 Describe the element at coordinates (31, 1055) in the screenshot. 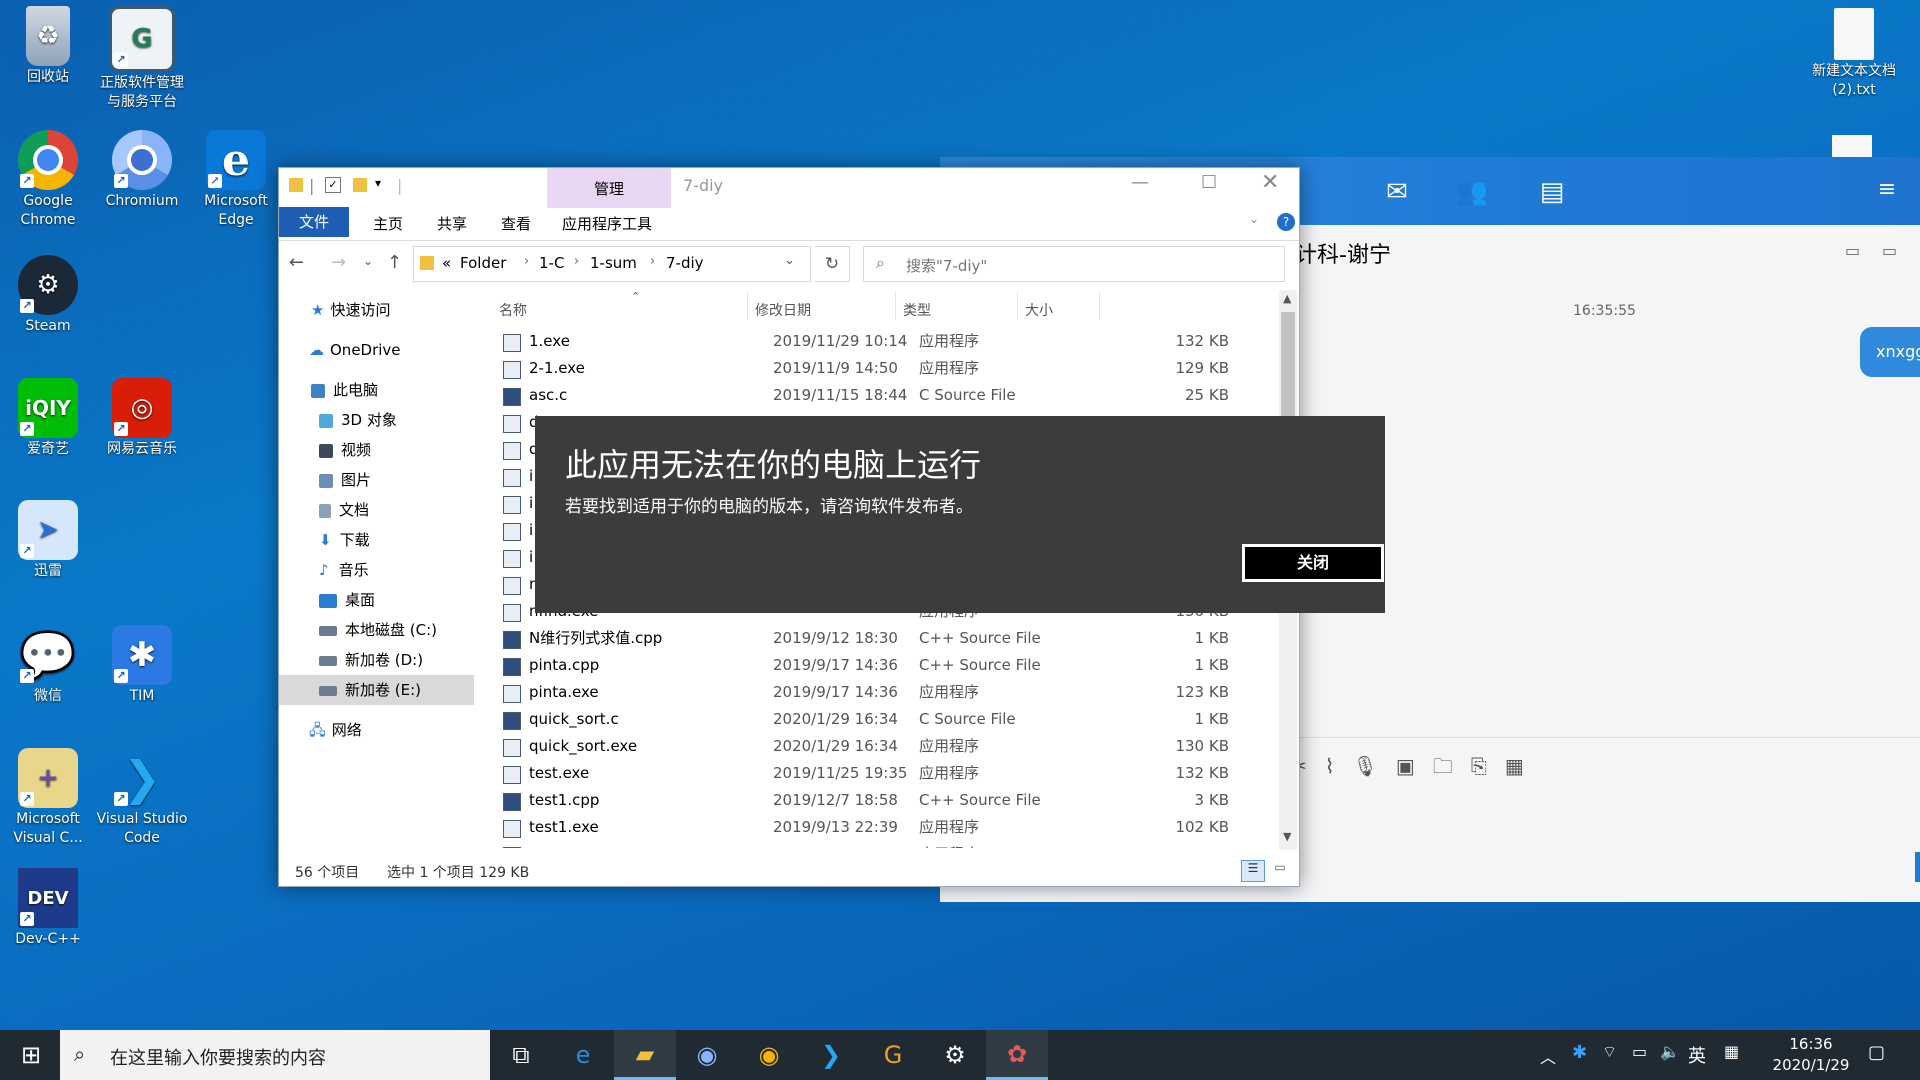

I see `start-button: ⊞` at that location.